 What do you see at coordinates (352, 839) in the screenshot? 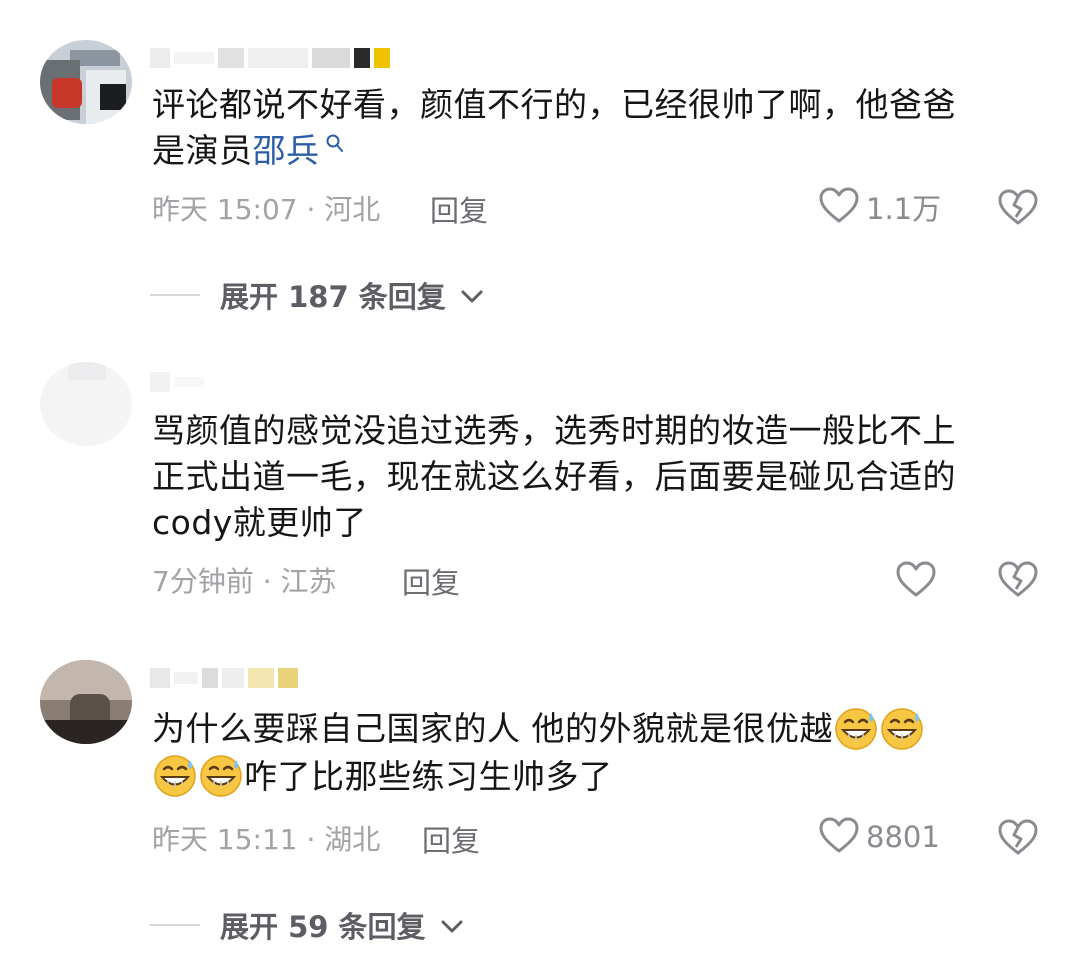
I see `comment-location: 湖北` at bounding box center [352, 839].